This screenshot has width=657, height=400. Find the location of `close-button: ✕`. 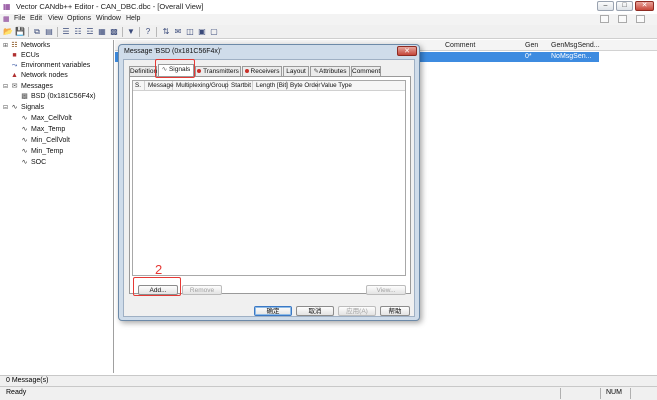

close-button: ✕ is located at coordinates (644, 6).